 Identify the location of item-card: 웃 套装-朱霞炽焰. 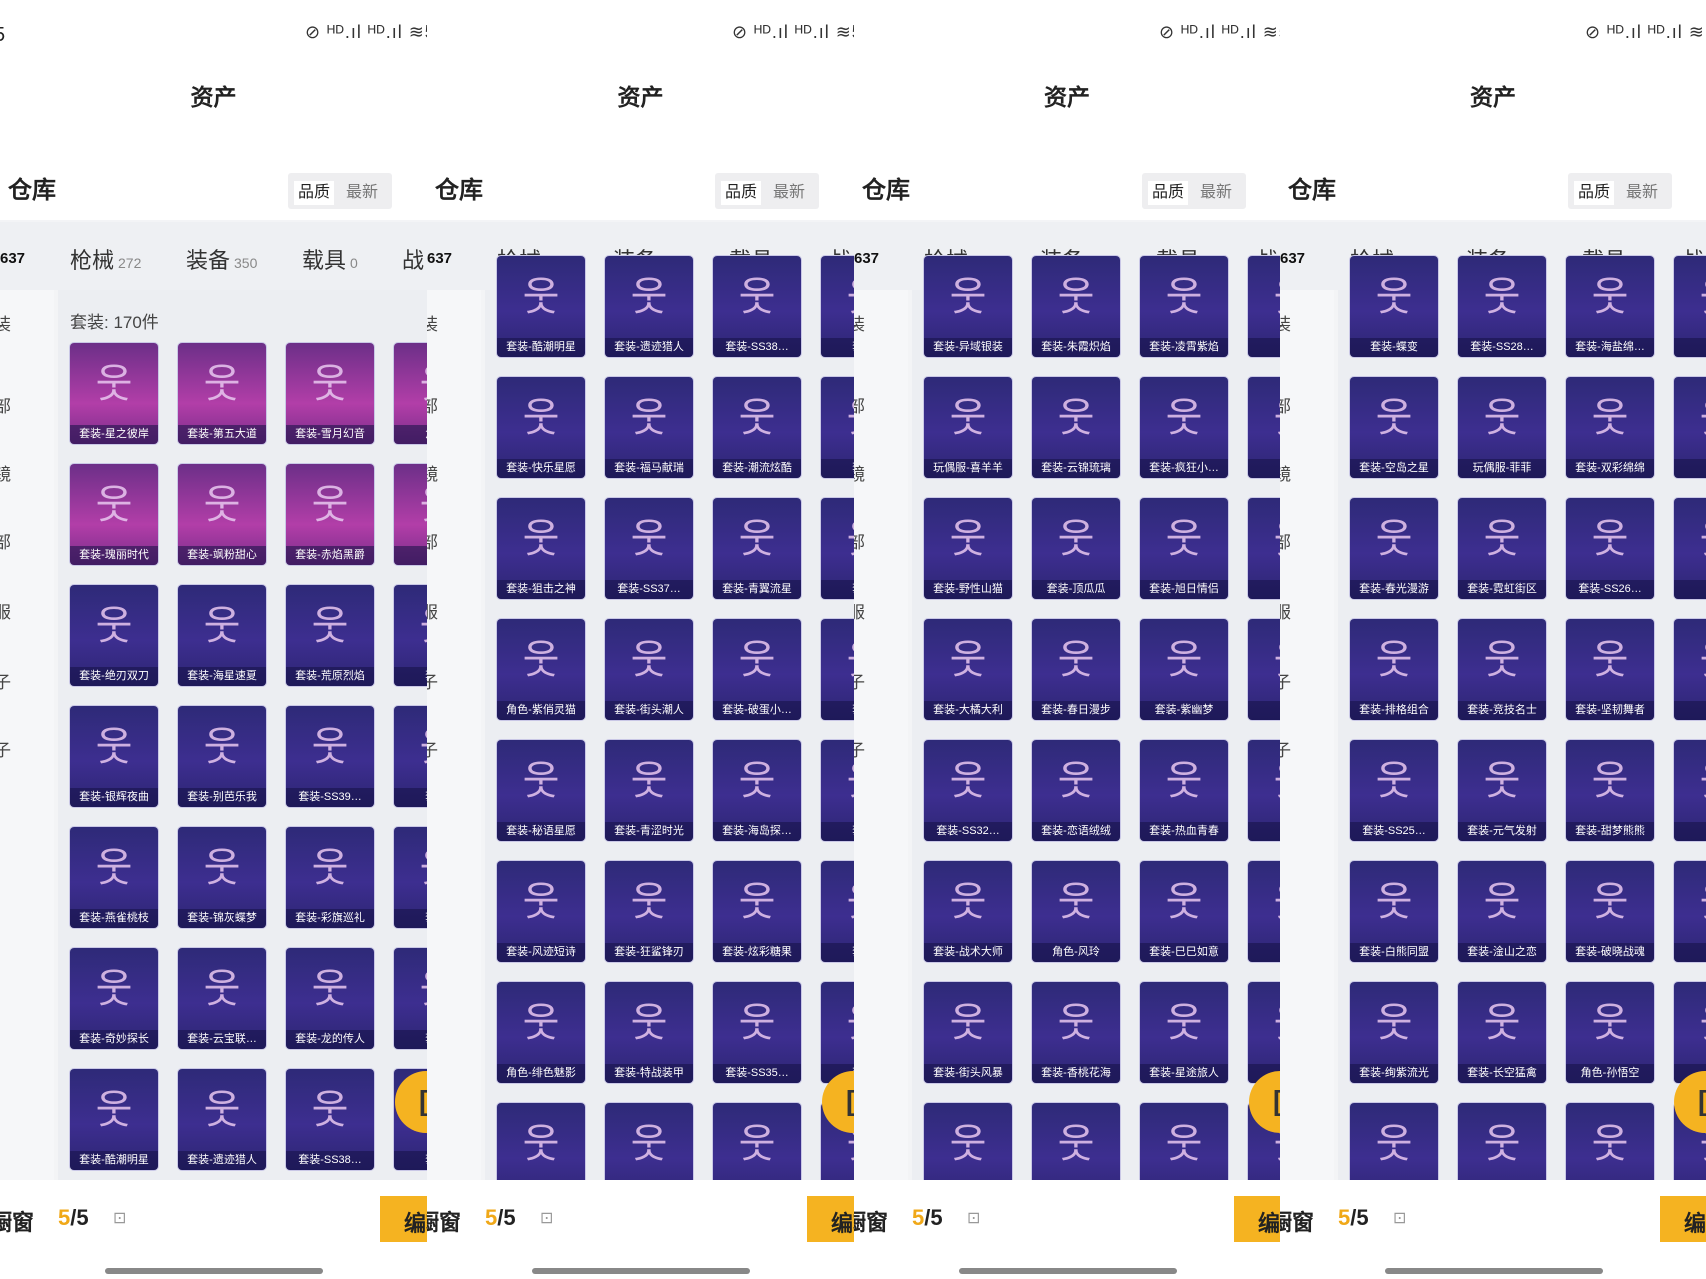
(1076, 306).